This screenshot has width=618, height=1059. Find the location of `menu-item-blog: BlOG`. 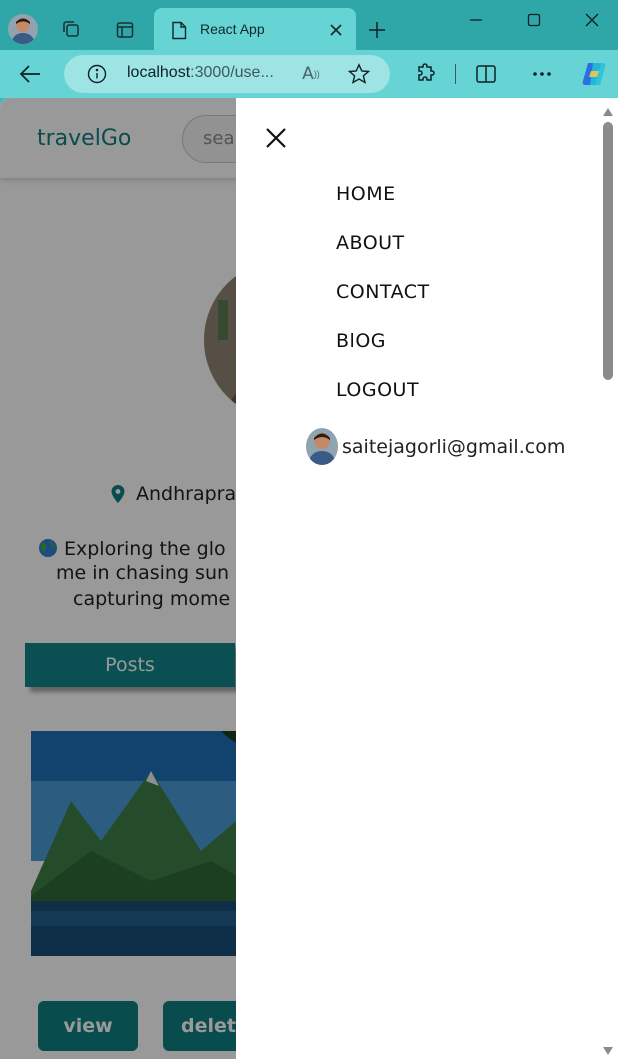

menu-item-blog: BlOG is located at coordinates (361, 341).